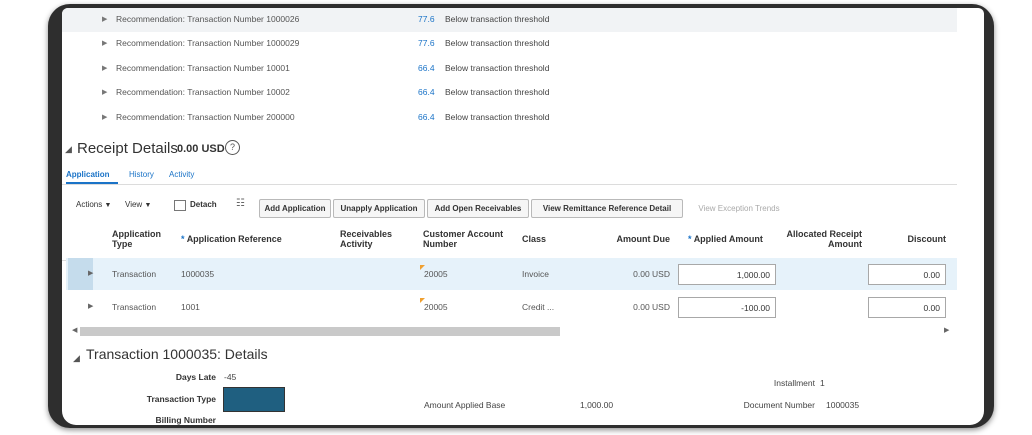  I want to click on scroll-right-icon: ▶, so click(946, 330).